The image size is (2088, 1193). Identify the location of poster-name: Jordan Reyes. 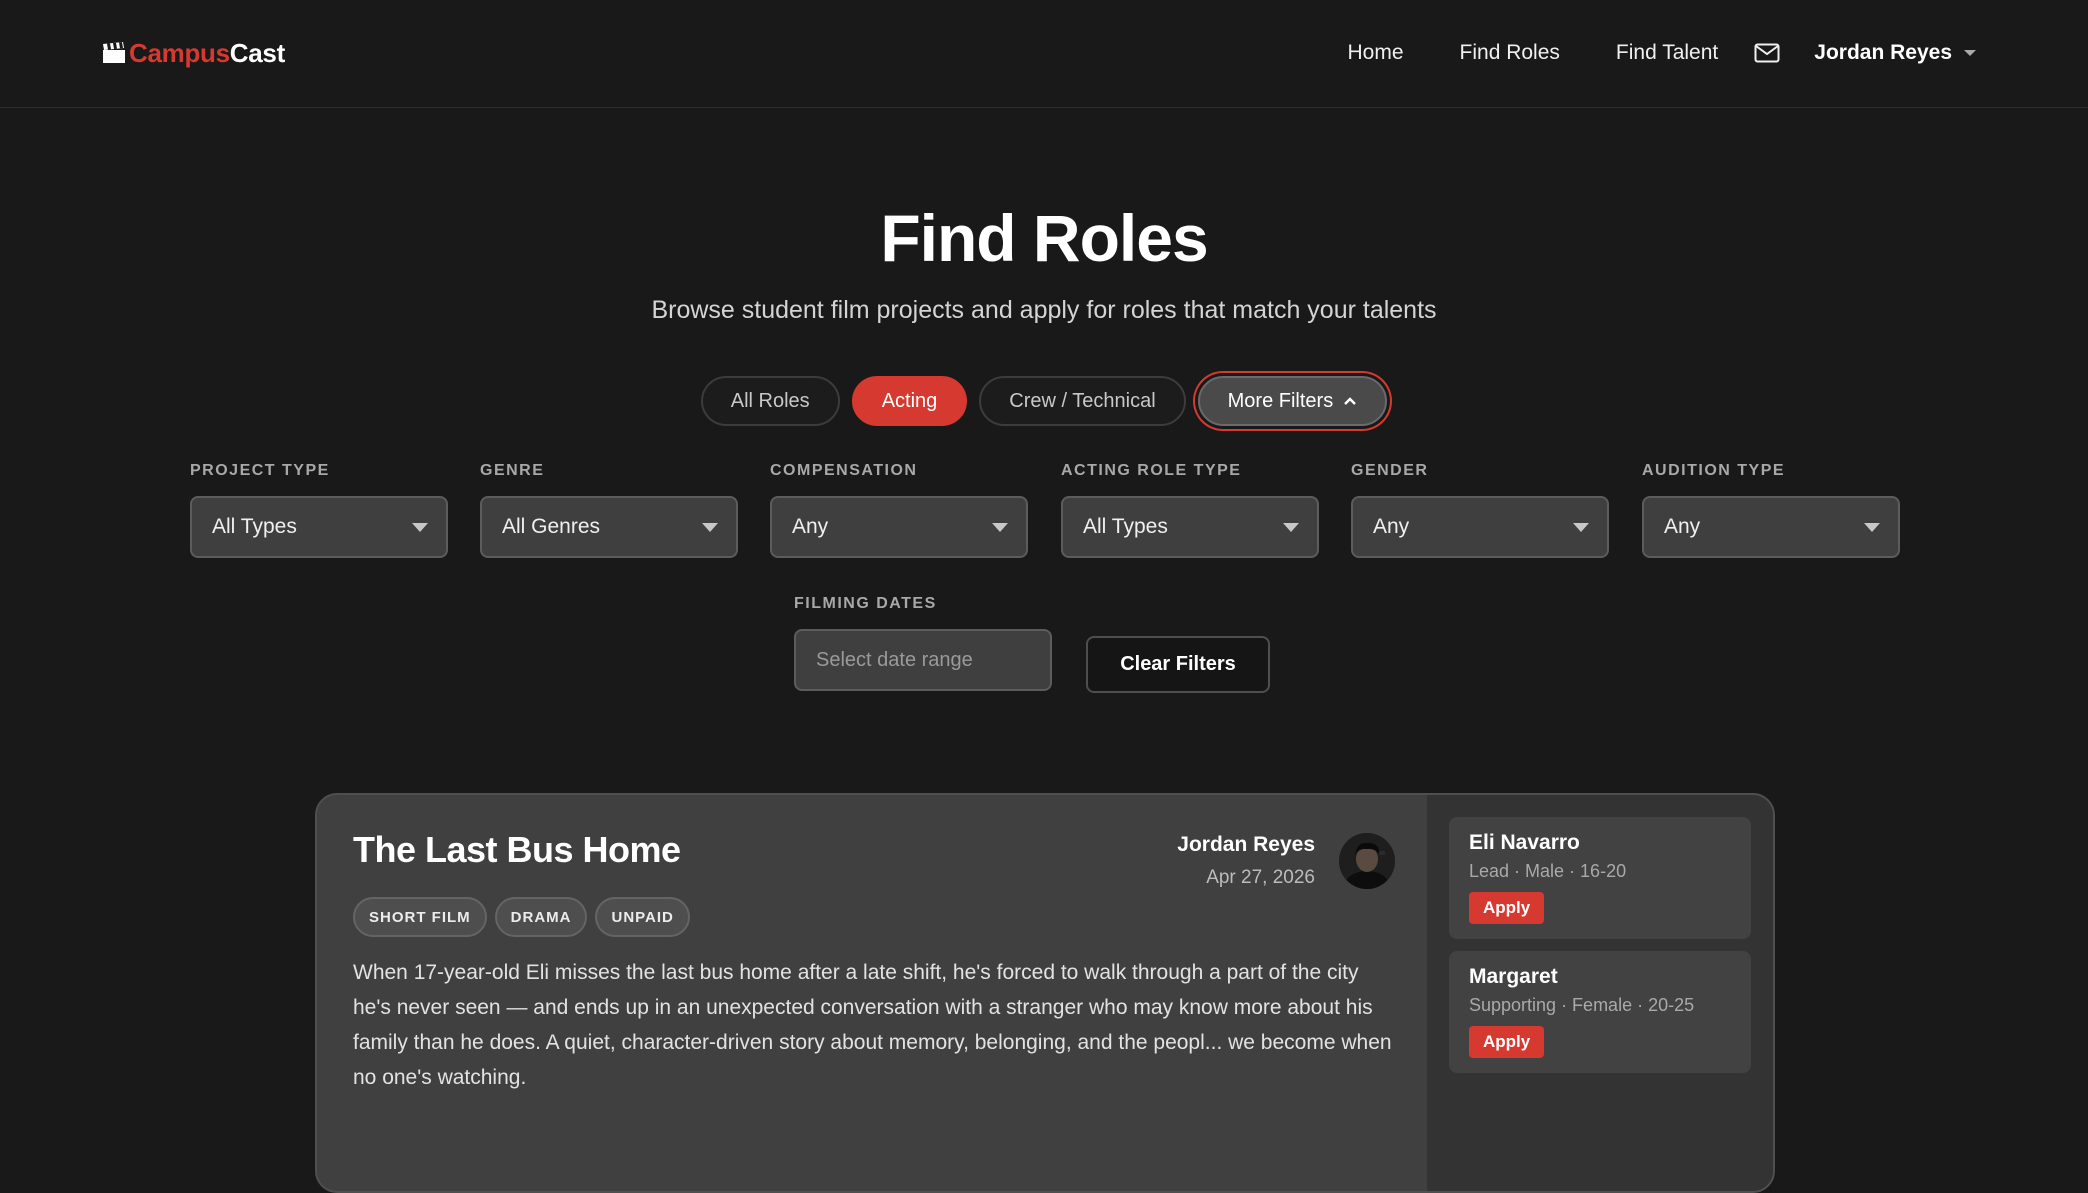
(1246, 845).